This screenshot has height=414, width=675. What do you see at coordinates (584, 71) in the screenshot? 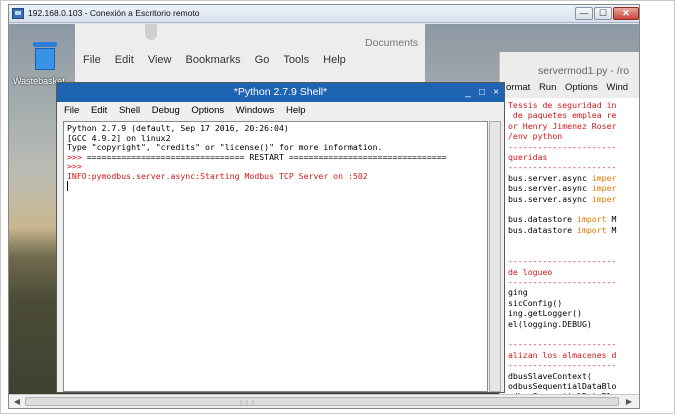
I see `editor-title: servermod1.py - /ro` at bounding box center [584, 71].